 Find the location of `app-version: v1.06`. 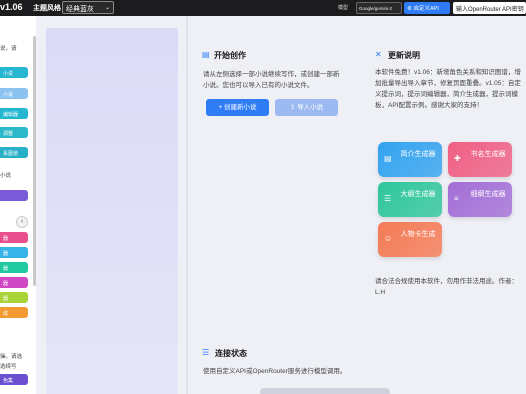

app-version: v1.06 is located at coordinates (11, 7).